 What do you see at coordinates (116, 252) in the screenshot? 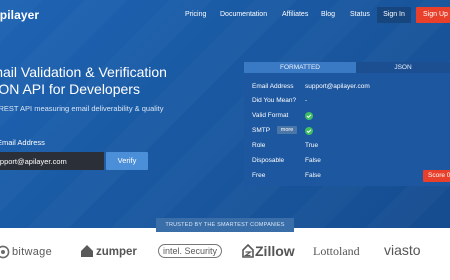
I see `brand-zumper: zumper` at bounding box center [116, 252].